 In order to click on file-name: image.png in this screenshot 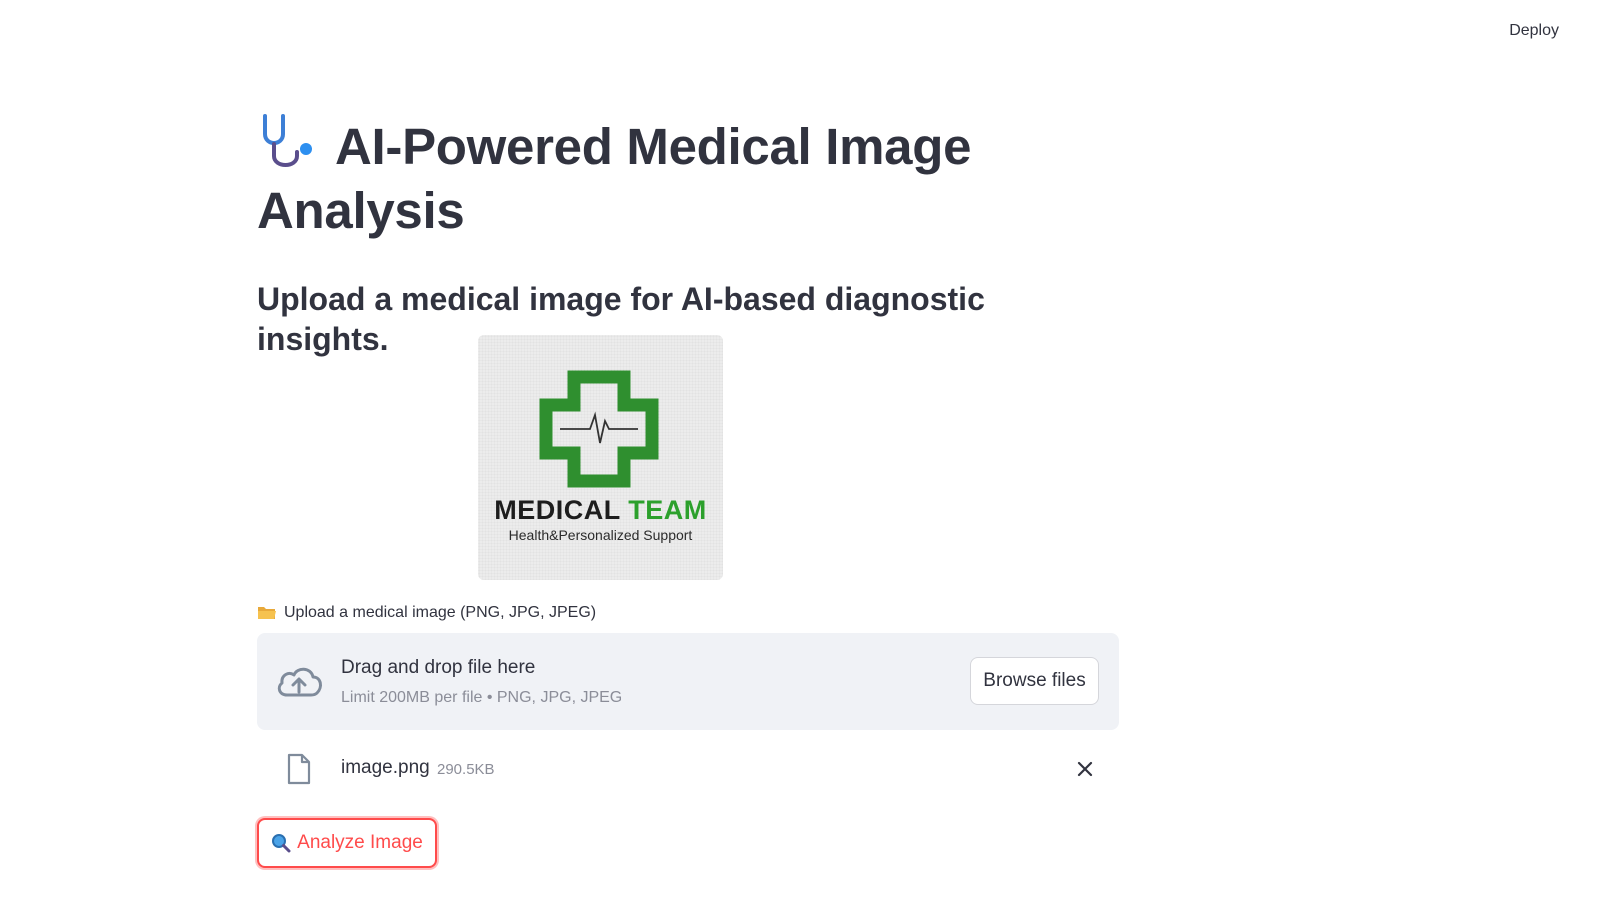, I will do `click(385, 767)`.